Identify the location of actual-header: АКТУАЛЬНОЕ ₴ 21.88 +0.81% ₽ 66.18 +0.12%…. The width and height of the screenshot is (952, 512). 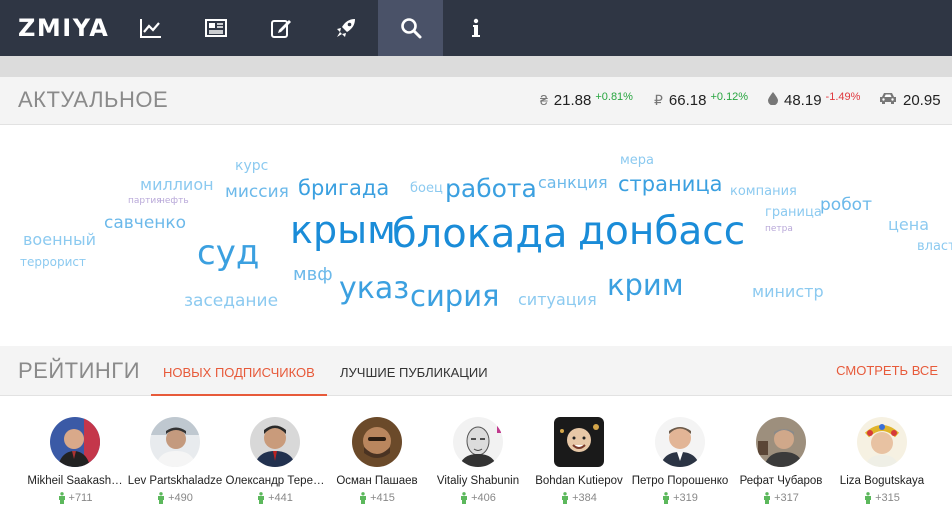
(476, 101).